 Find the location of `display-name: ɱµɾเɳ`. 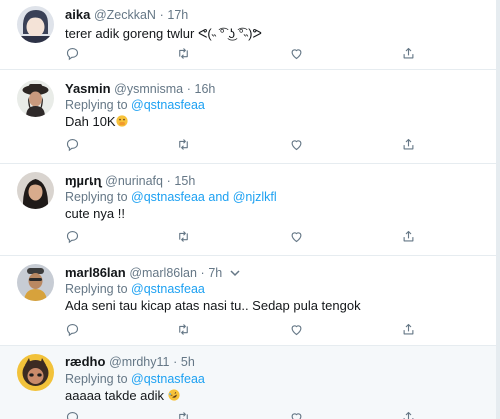

display-name: ɱµɾเɳ is located at coordinates (83, 180).